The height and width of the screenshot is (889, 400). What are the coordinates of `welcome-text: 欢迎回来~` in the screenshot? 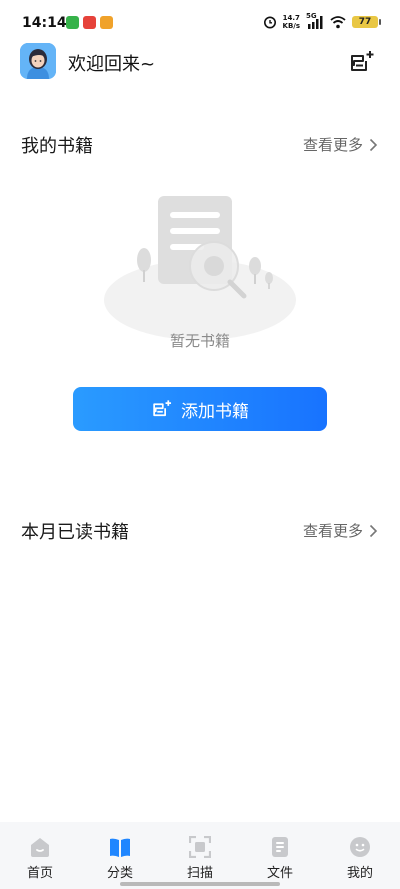 It's located at (112, 64).